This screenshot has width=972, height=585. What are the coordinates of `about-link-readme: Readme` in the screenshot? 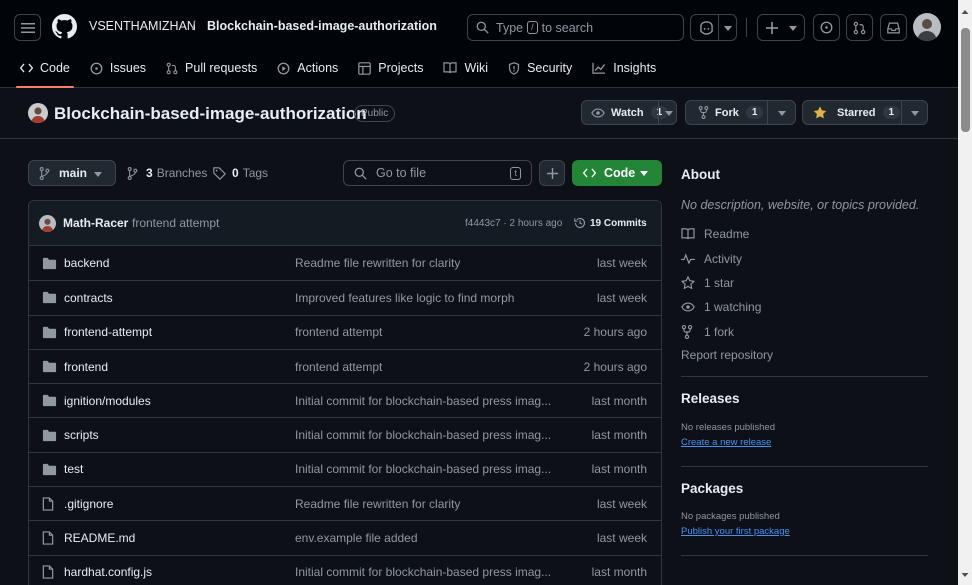 It's located at (804, 234).